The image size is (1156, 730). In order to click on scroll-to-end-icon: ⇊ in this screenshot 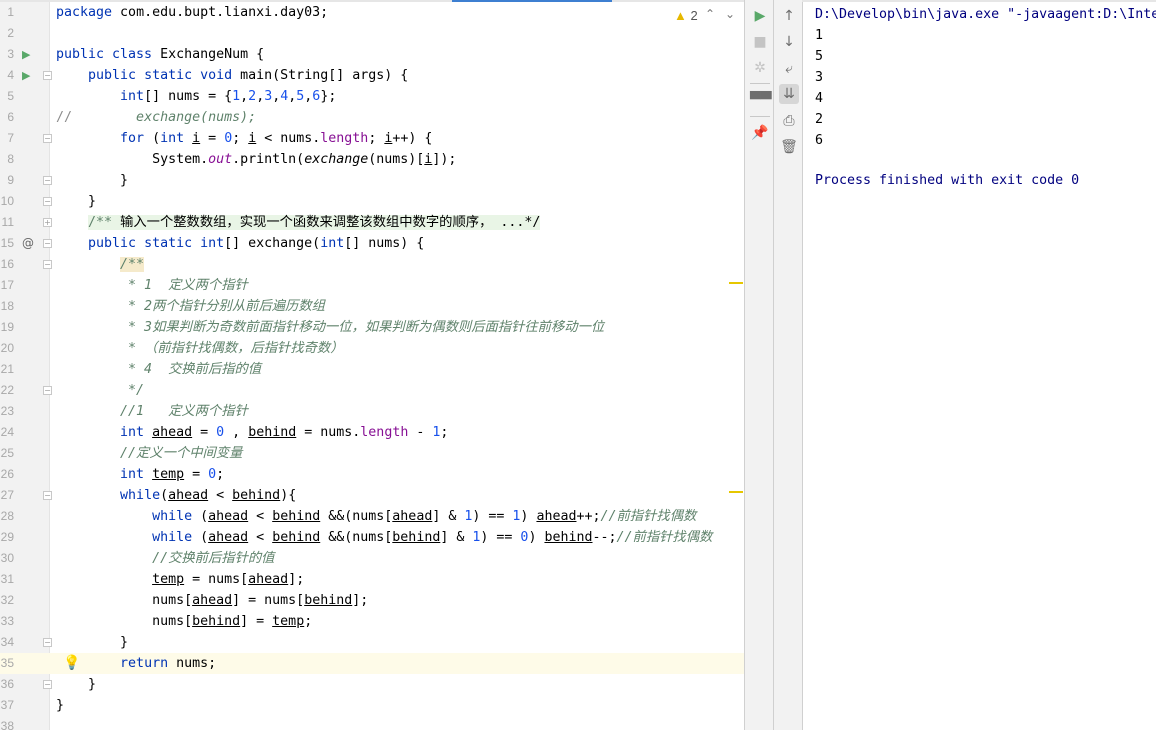, I will do `click(789, 94)`.